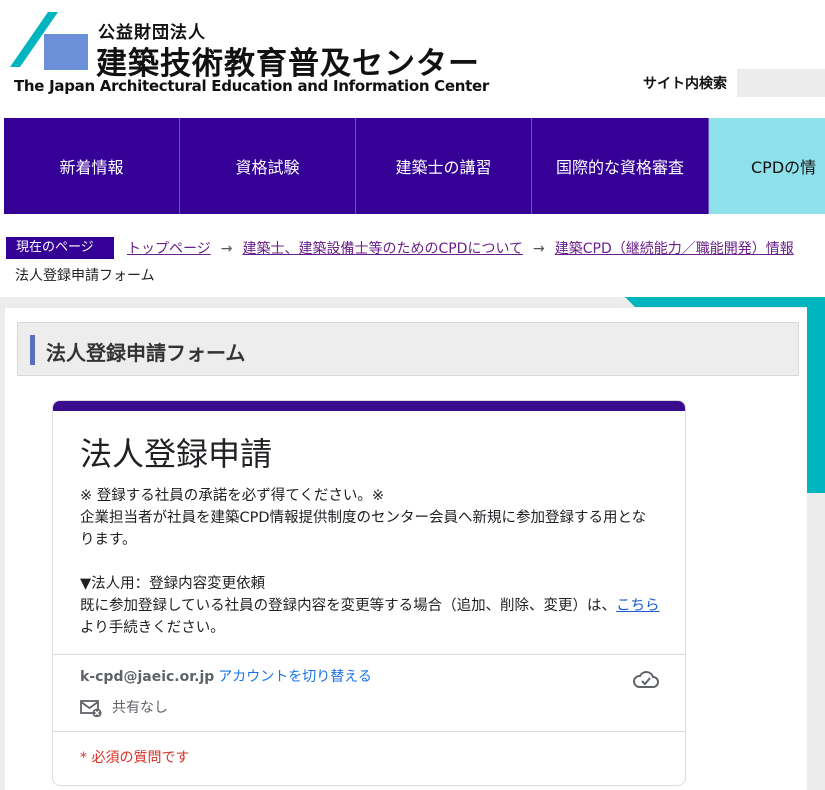 The height and width of the screenshot is (790, 825). What do you see at coordinates (176, 454) in the screenshot?
I see `form-title: 法人登録申請` at bounding box center [176, 454].